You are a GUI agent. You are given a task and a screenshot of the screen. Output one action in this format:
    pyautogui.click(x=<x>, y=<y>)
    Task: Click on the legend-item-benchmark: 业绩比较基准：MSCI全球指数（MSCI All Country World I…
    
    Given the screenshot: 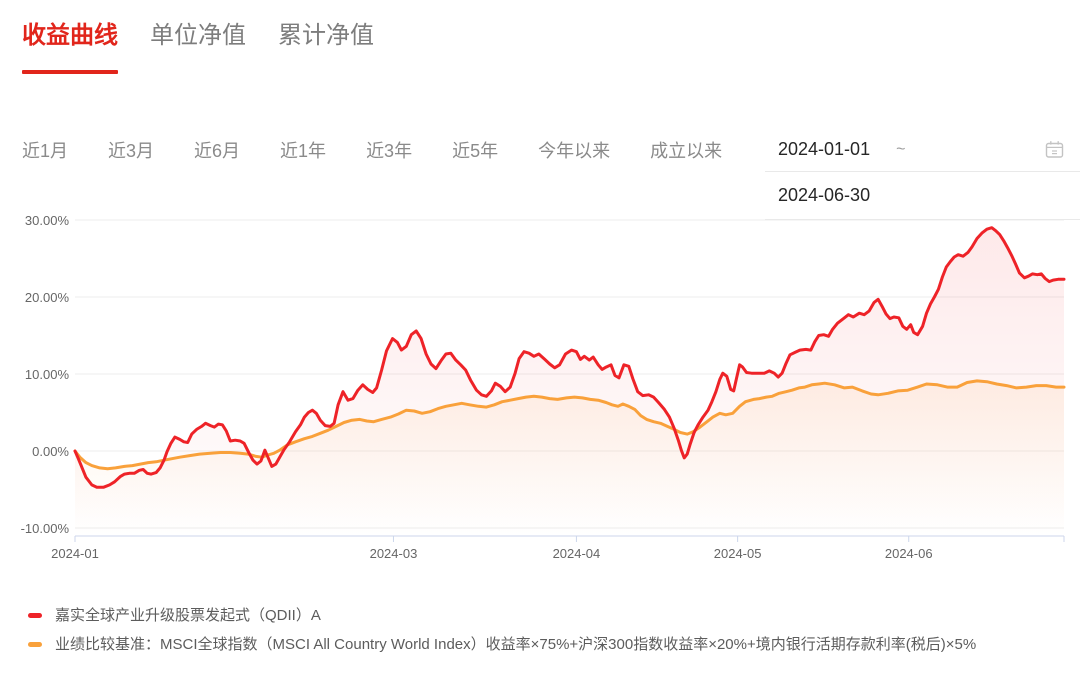 What is the action you would take?
    pyautogui.click(x=540, y=645)
    